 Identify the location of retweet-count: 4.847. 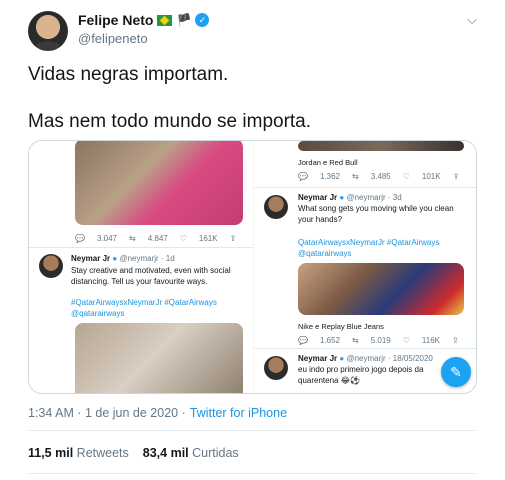
(157, 238).